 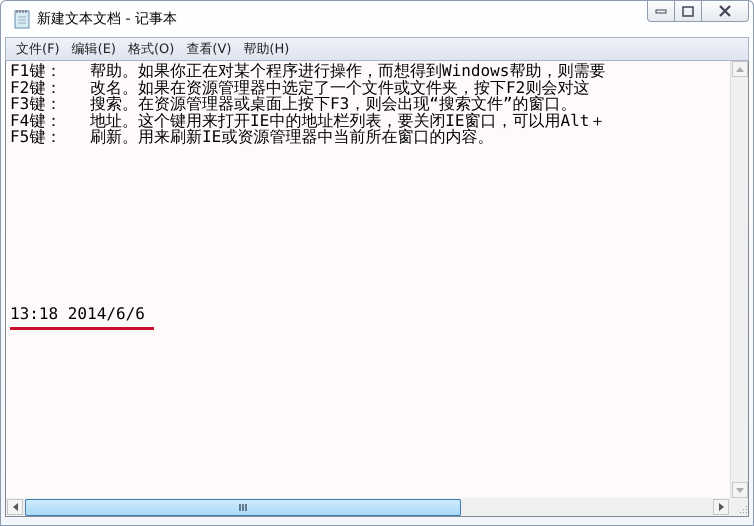 I want to click on minimize-icon, so click(x=661, y=11).